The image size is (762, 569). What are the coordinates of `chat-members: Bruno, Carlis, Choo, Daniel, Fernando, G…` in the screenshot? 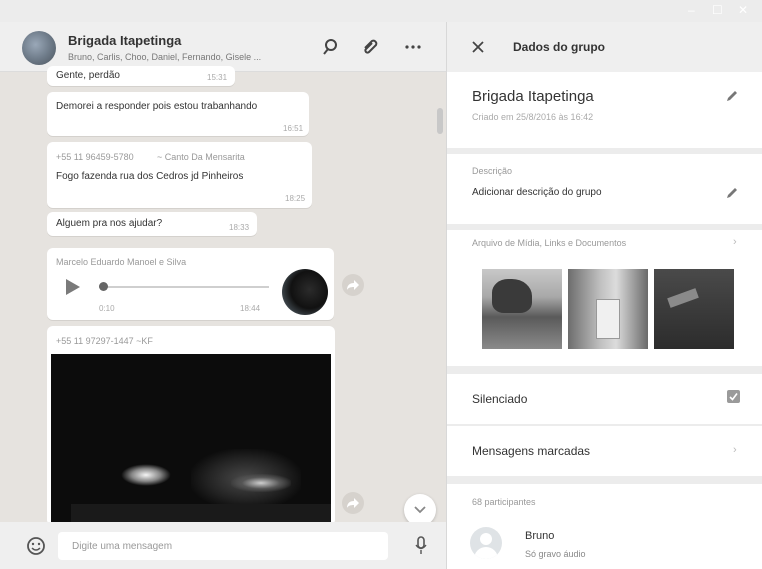 It's located at (165, 57).